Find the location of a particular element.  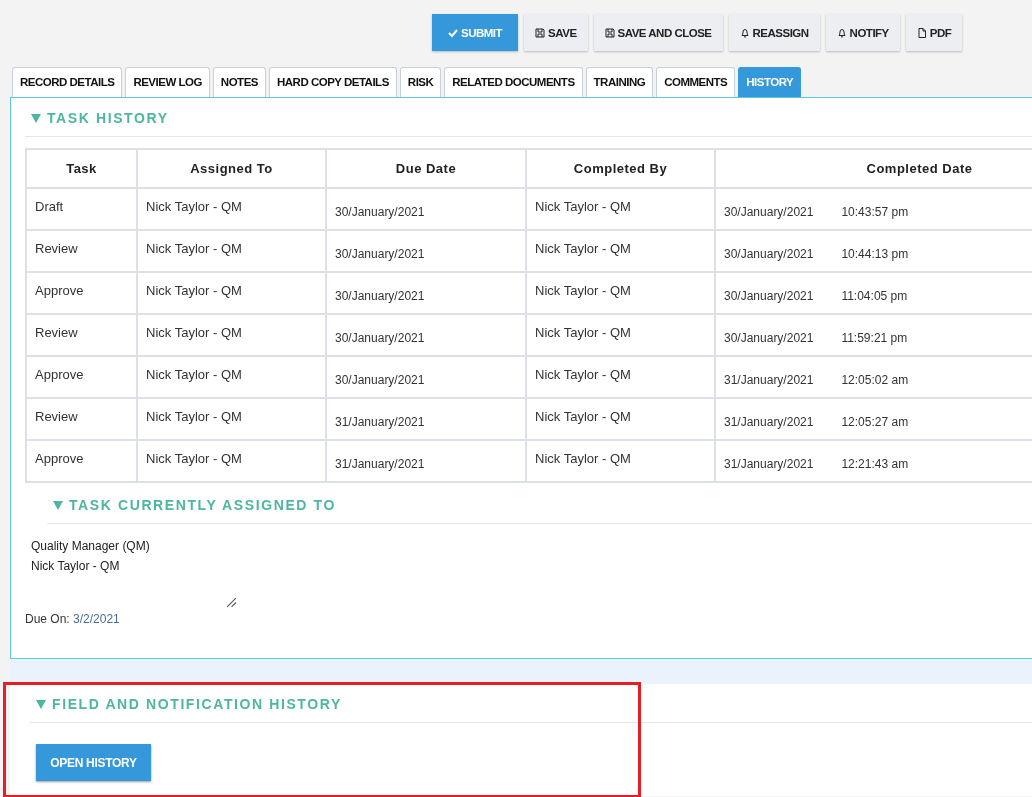

toolbar-button: SAVE AND CLOSE is located at coordinates (658, 32).